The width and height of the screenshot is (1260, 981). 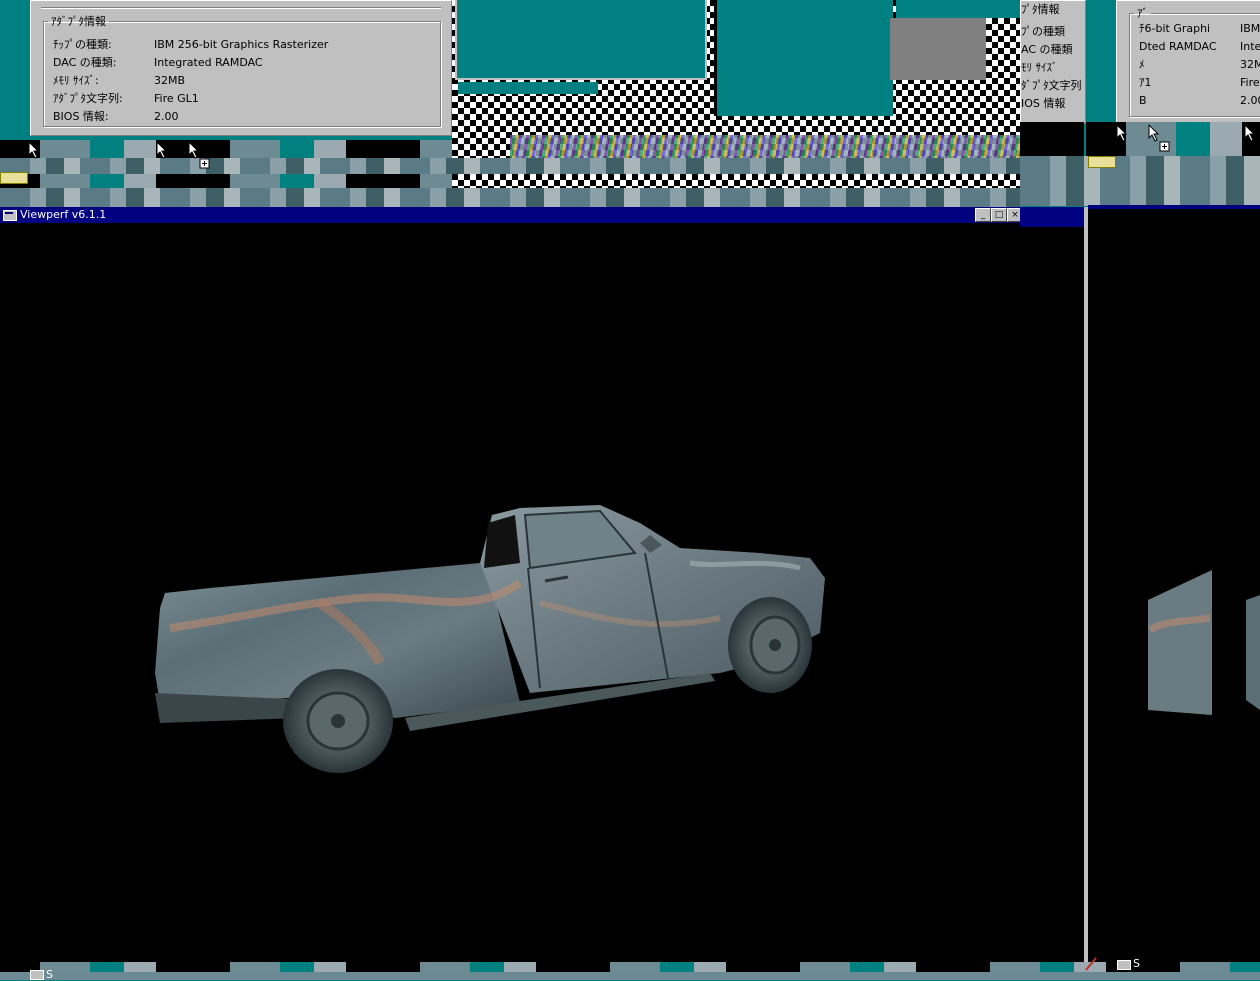 What do you see at coordinates (82, 44) in the screenshot?
I see `info-label: ﾁｯﾌﾟの種類:` at bounding box center [82, 44].